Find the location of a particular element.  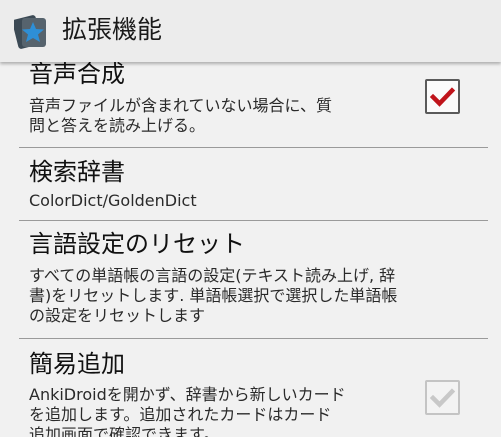

anki-star-icon is located at coordinates (29, 32).